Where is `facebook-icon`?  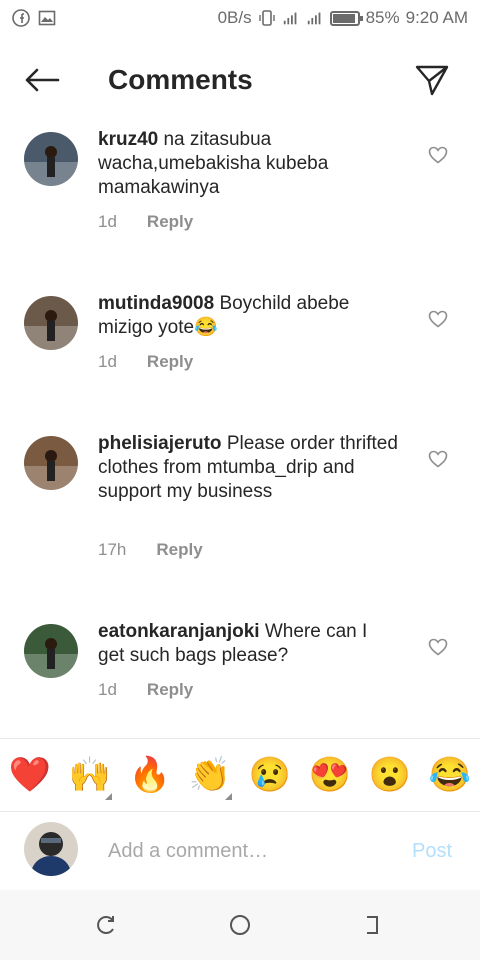 facebook-icon is located at coordinates (21, 18).